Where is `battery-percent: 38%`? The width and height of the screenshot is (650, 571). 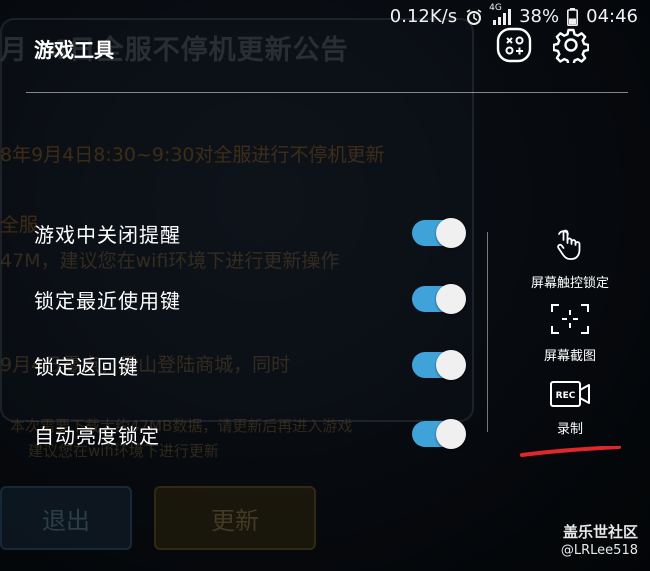
battery-percent: 38% is located at coordinates (539, 16).